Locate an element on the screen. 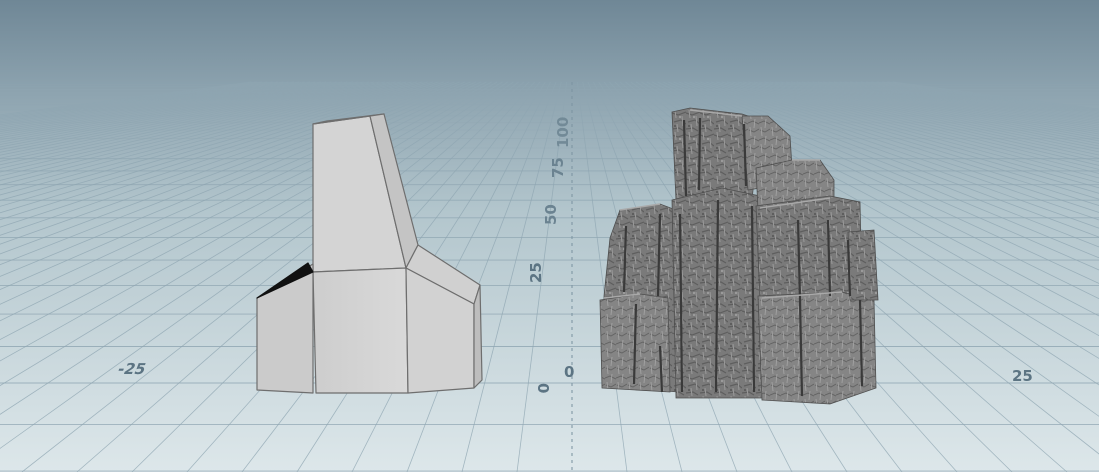 This screenshot has height=472, width=1099. x-axis-label-origin: 0 is located at coordinates (569, 372).